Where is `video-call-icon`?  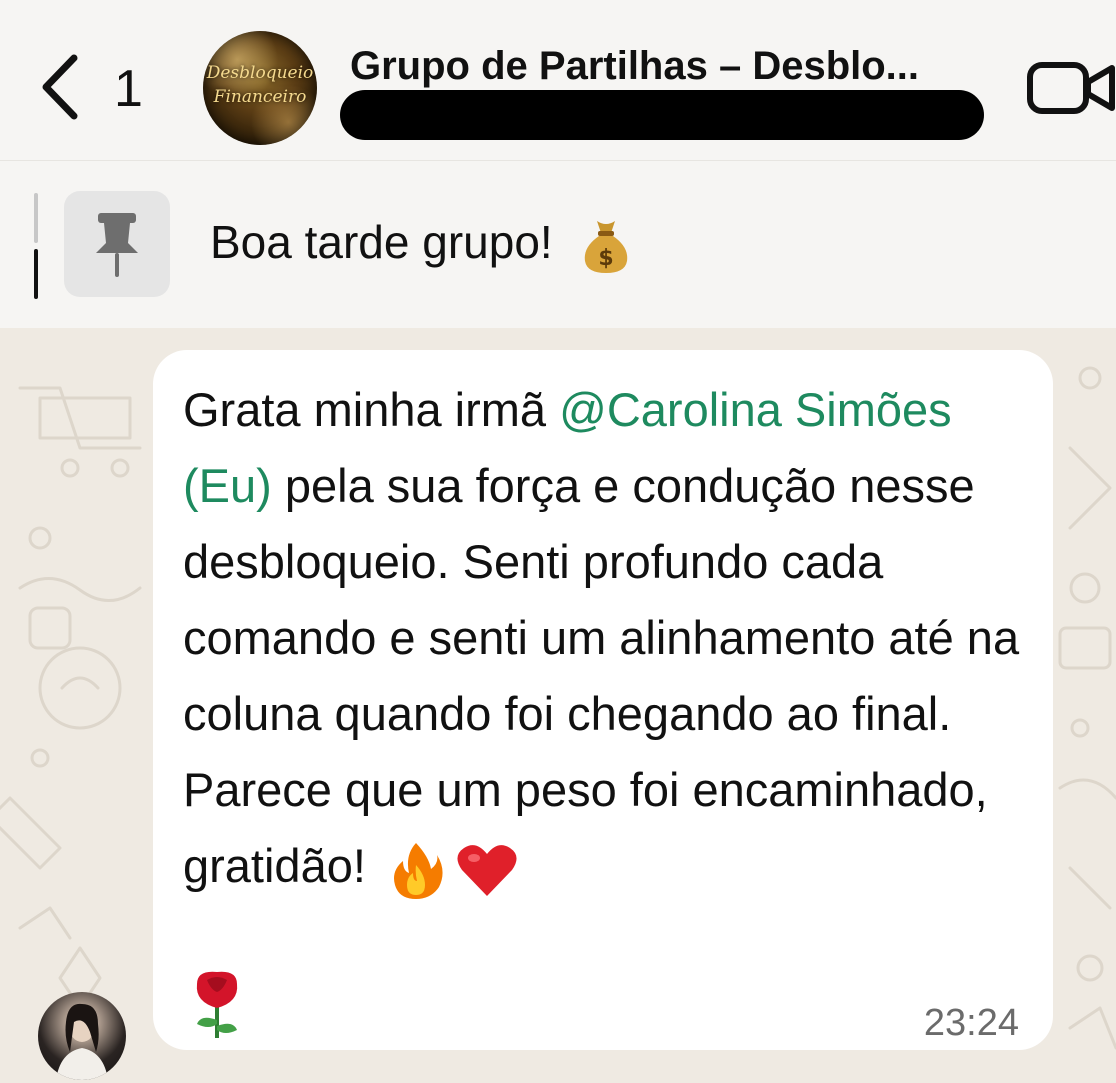
video-call-icon is located at coordinates (1071, 88).